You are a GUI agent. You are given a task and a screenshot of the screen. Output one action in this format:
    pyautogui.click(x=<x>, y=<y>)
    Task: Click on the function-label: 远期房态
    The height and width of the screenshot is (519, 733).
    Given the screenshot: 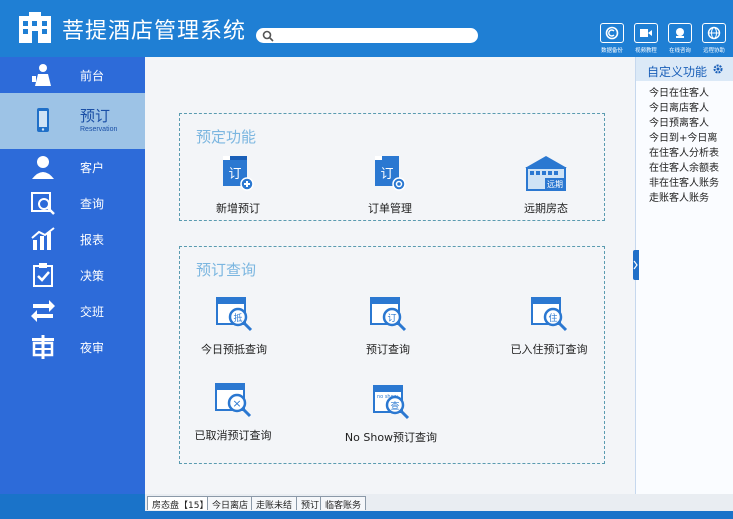 What is the action you would take?
    pyautogui.click(x=546, y=208)
    